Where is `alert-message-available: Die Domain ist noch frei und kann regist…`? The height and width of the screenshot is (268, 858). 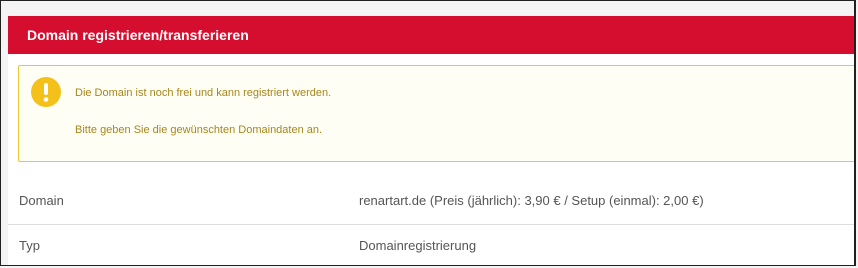
alert-message-available: Die Domain ist noch frei und kann regist… is located at coordinates (203, 93).